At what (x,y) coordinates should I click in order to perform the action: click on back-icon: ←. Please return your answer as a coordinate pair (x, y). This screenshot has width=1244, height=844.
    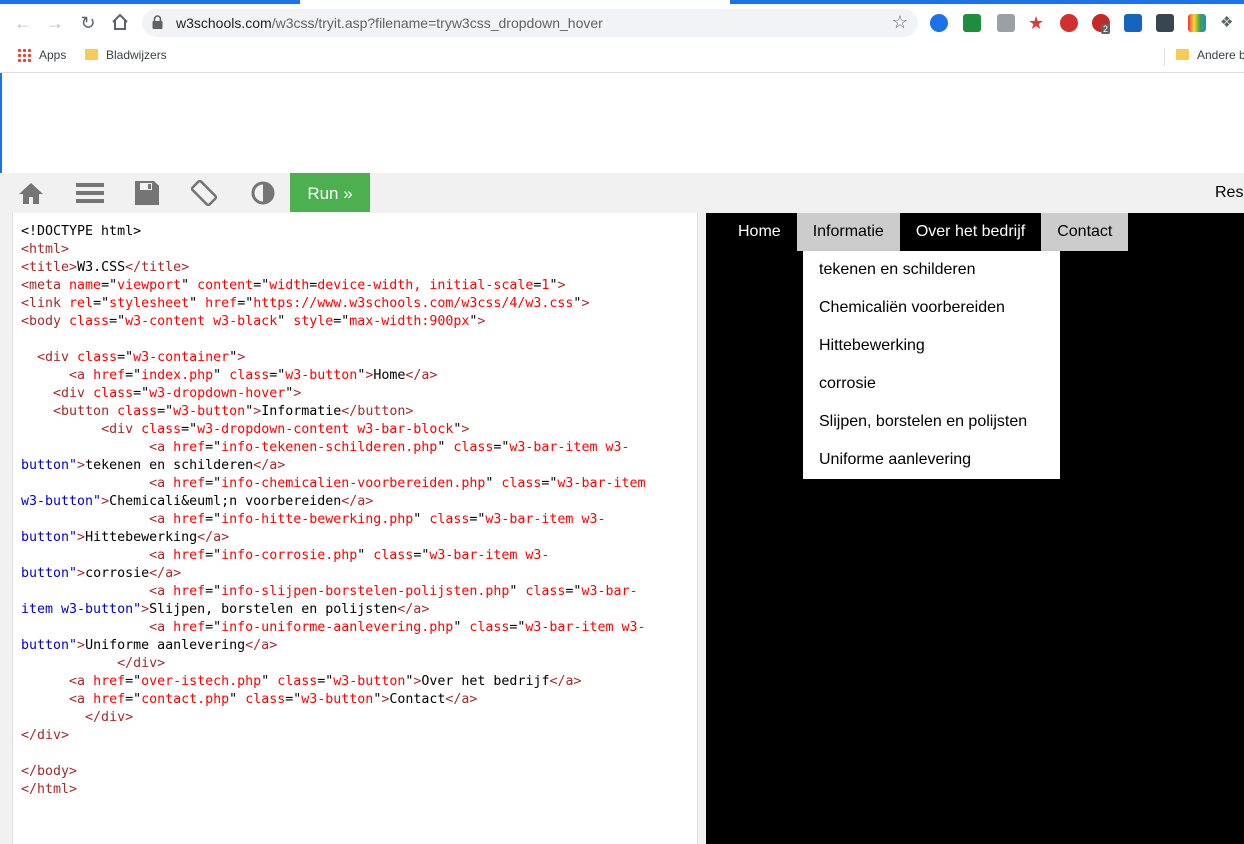
    Looking at the image, I should click on (23, 23).